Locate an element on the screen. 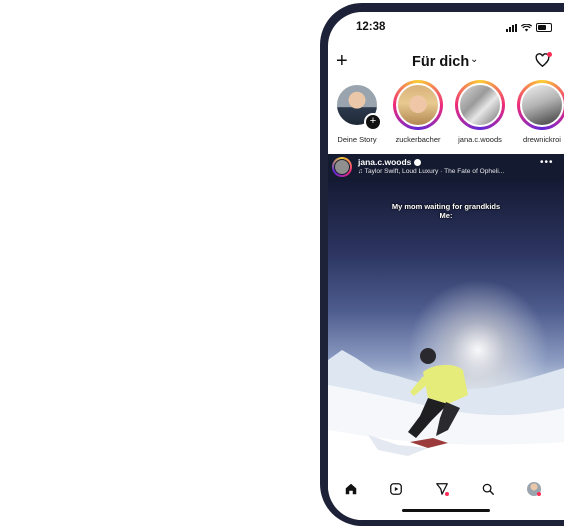 The image size is (564, 528). story-label: drewnickroi is located at coordinates (542, 139).